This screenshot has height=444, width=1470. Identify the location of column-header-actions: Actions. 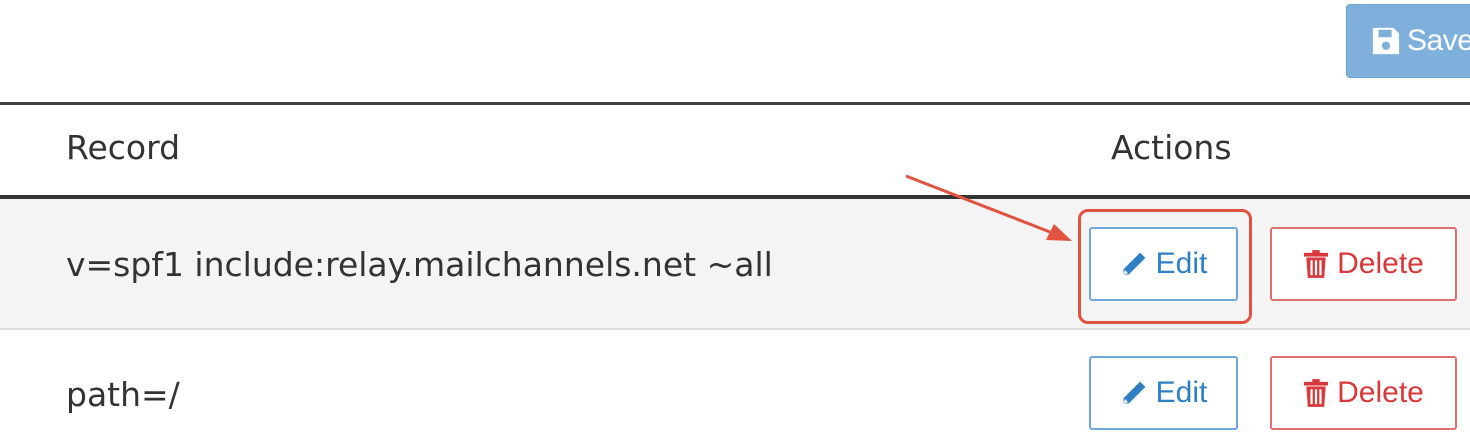
(1171, 147).